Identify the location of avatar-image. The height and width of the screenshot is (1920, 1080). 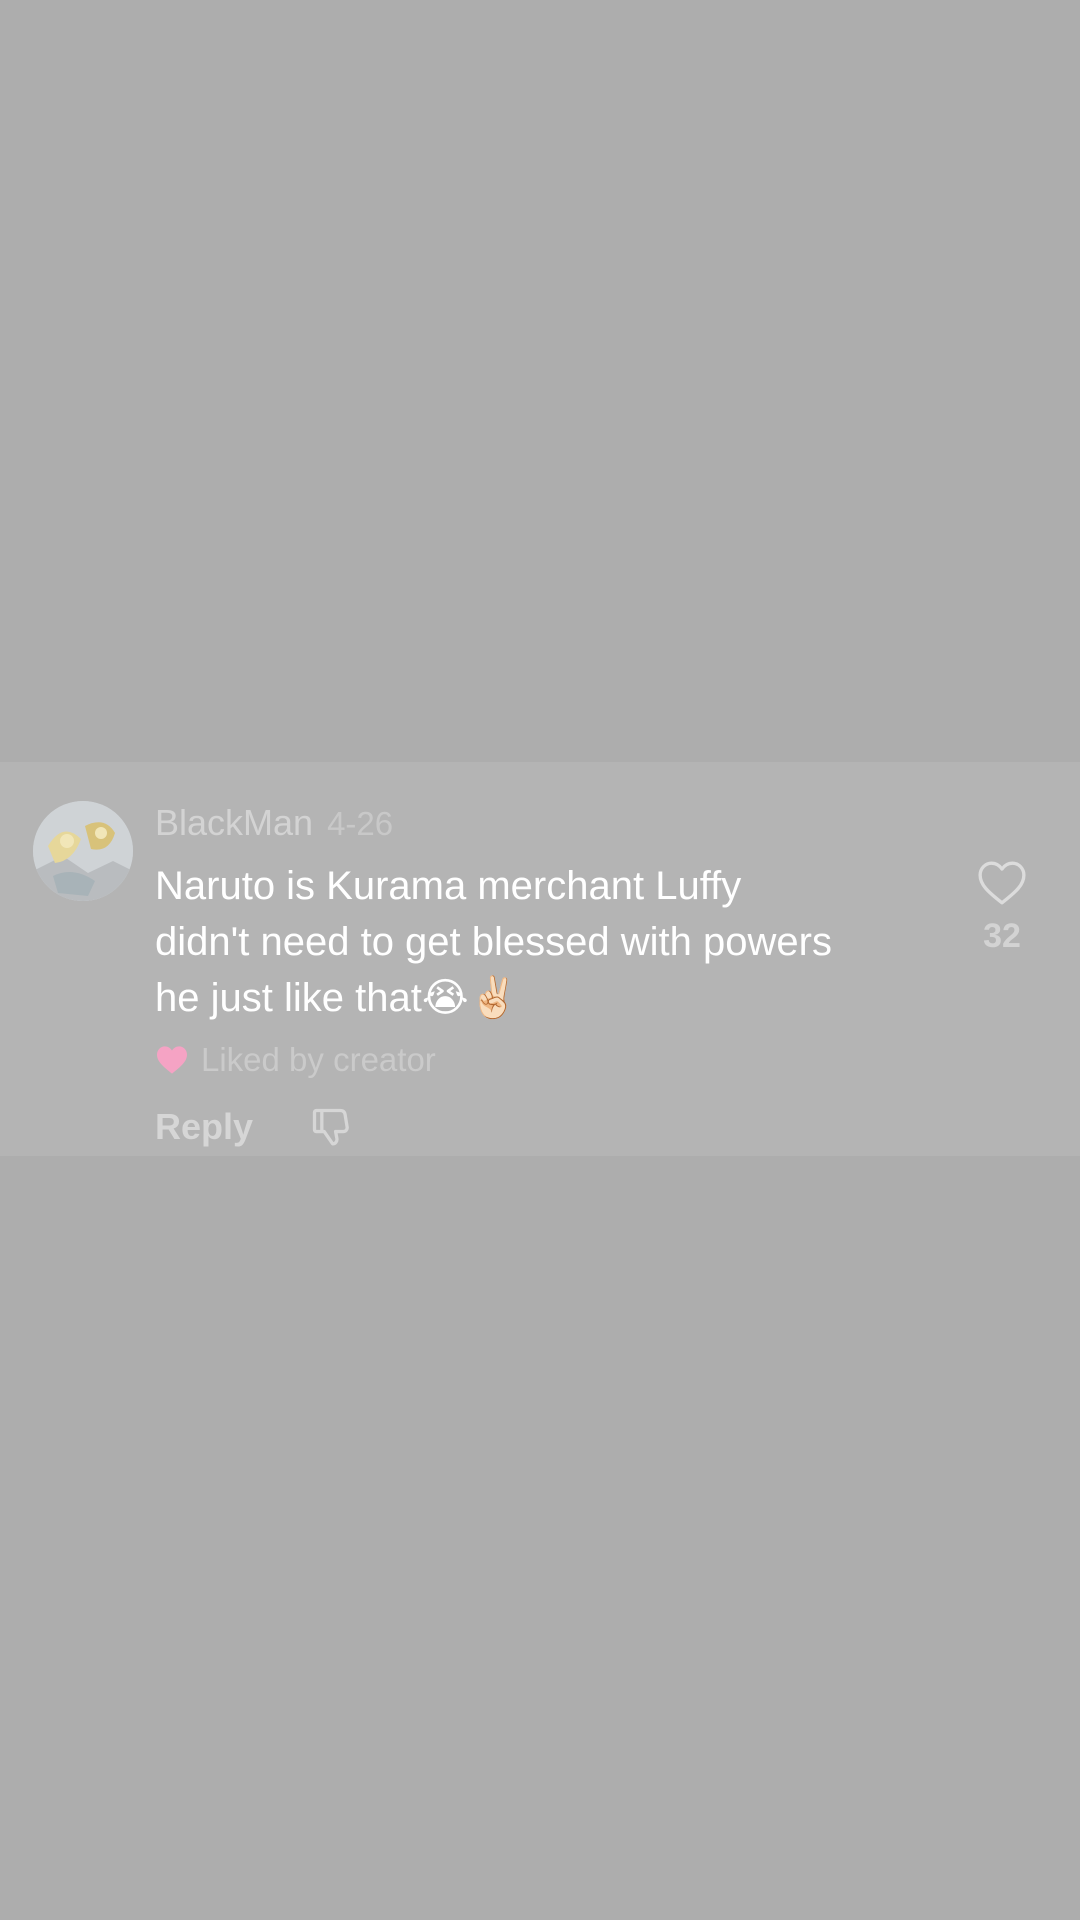
(83, 851).